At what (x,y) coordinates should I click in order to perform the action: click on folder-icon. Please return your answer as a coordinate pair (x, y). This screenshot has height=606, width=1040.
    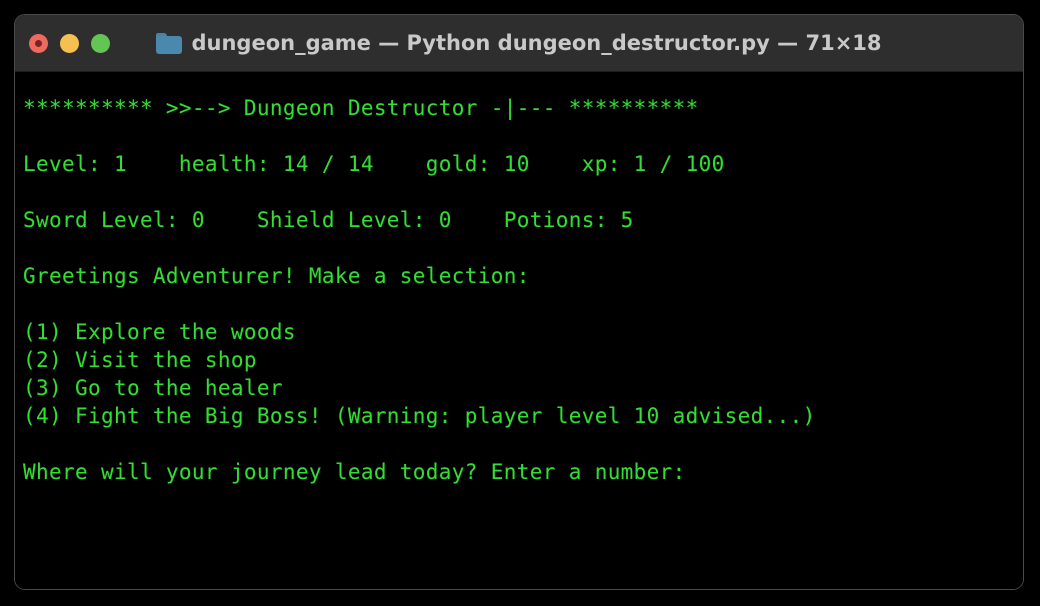
    Looking at the image, I should click on (169, 43).